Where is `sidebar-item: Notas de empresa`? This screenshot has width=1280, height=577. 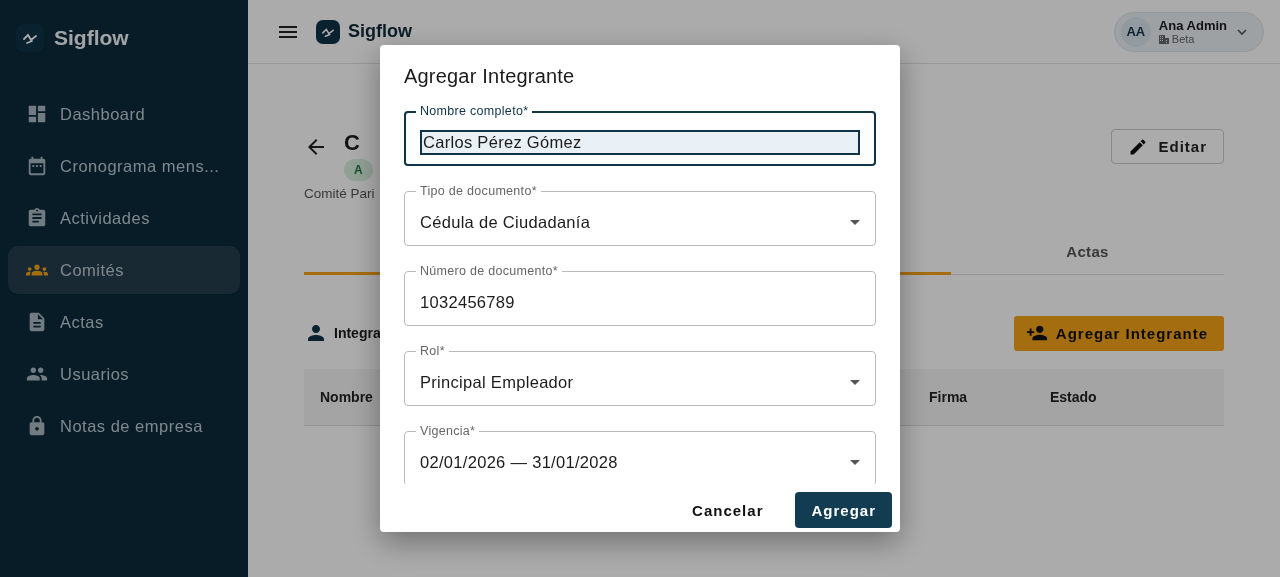 sidebar-item: Notas de empresa is located at coordinates (124, 426).